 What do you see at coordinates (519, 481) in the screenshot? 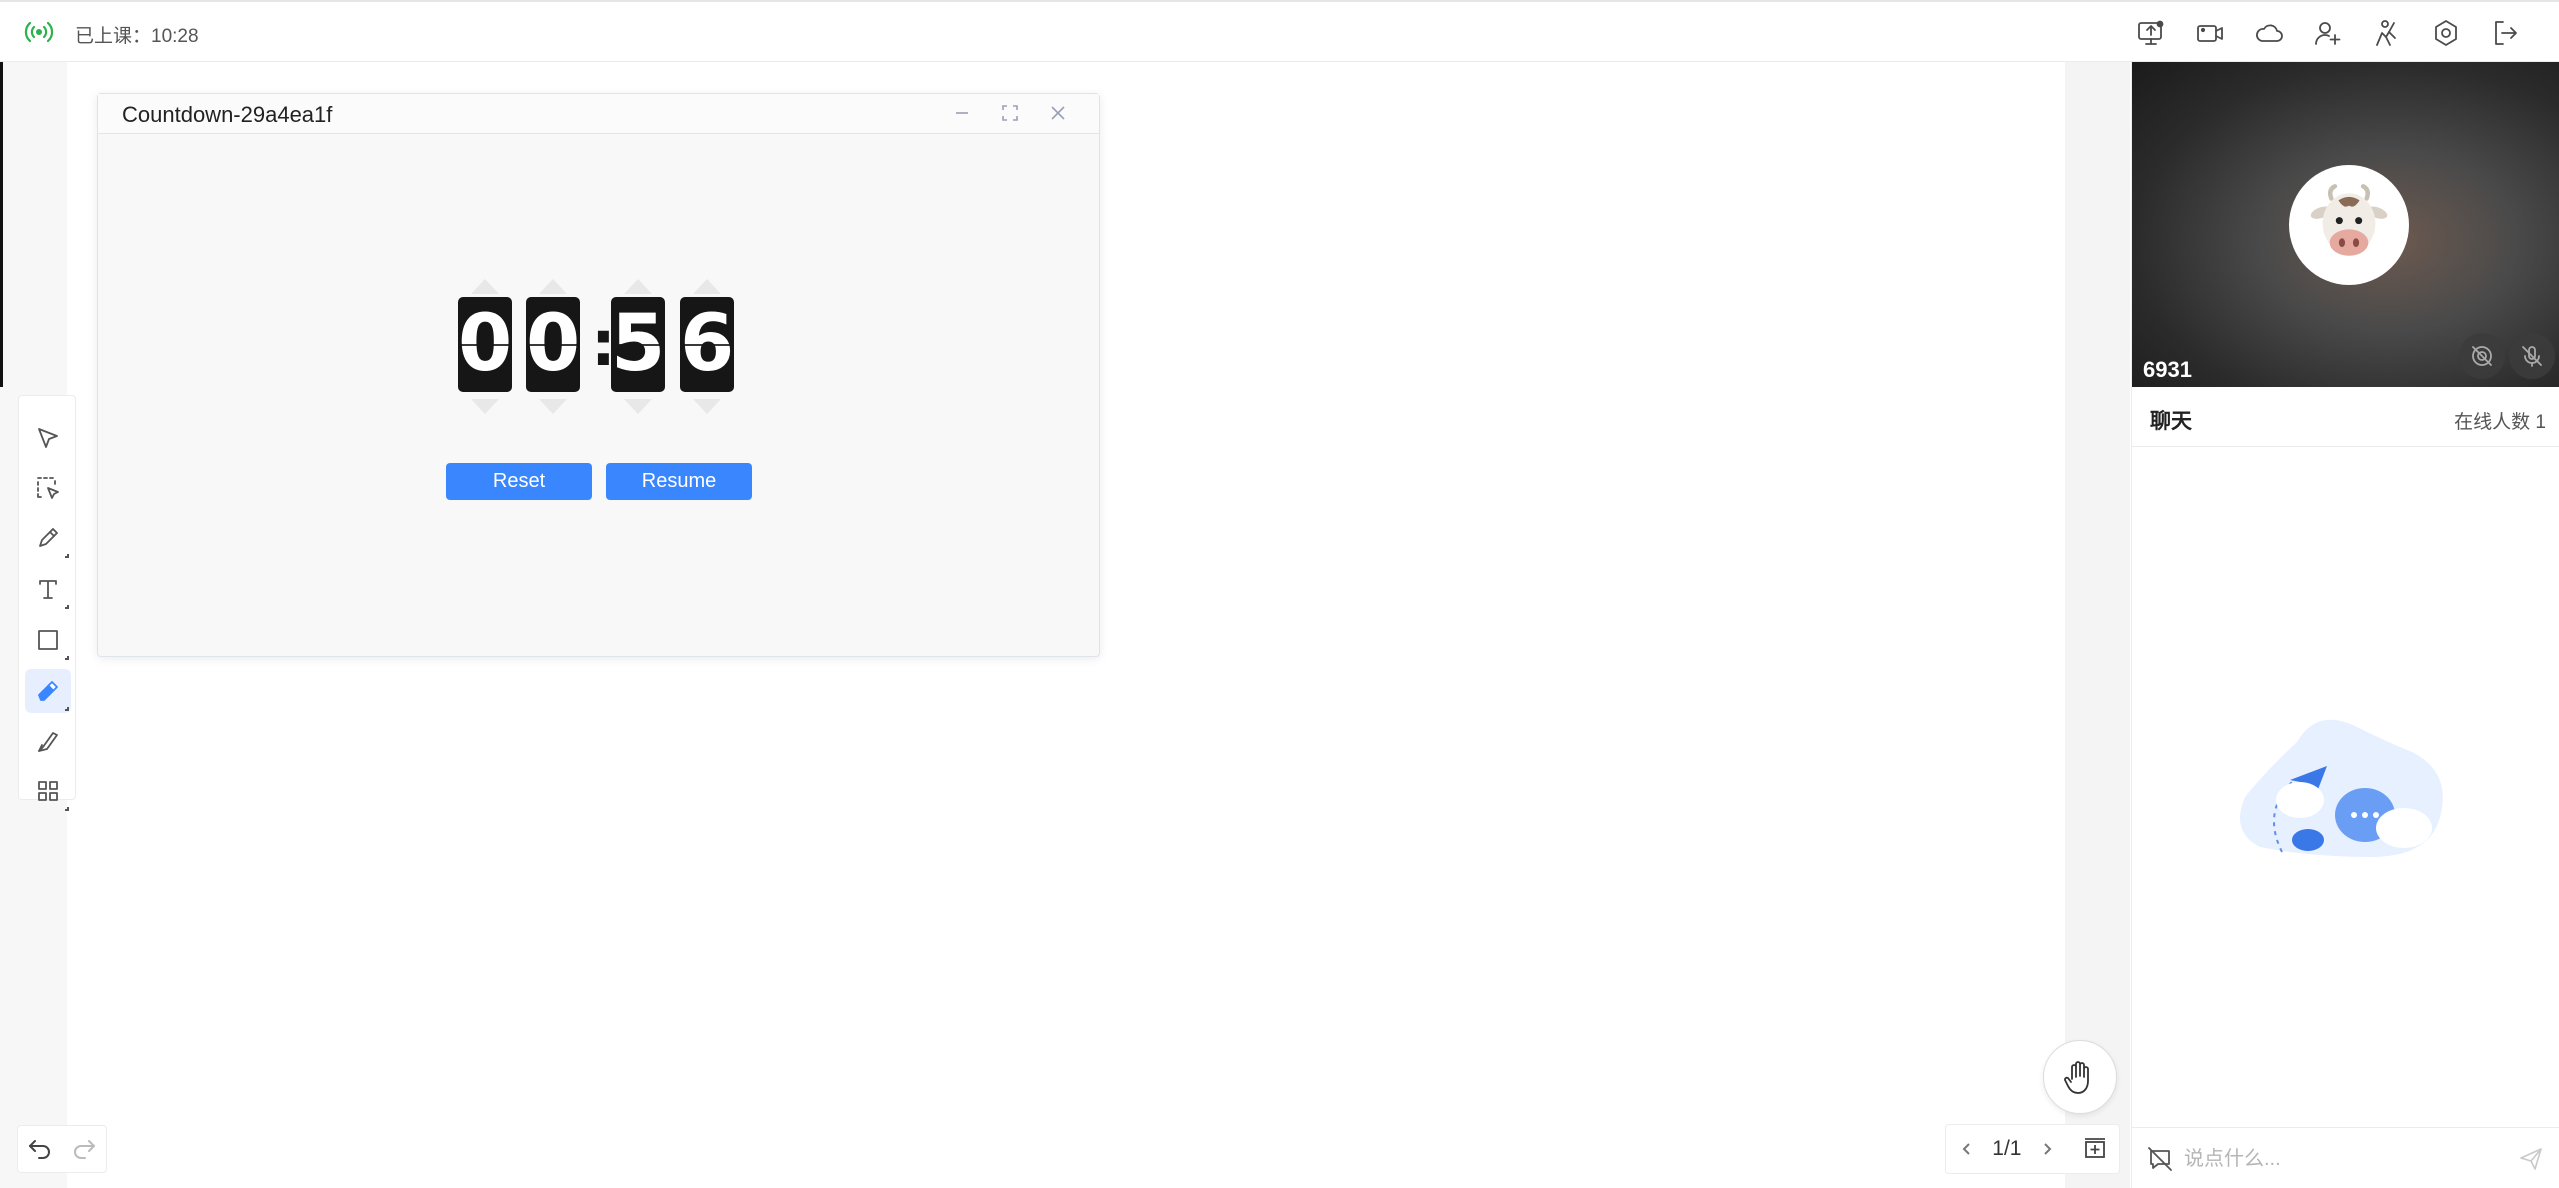
I see `reset-button: Reset` at bounding box center [519, 481].